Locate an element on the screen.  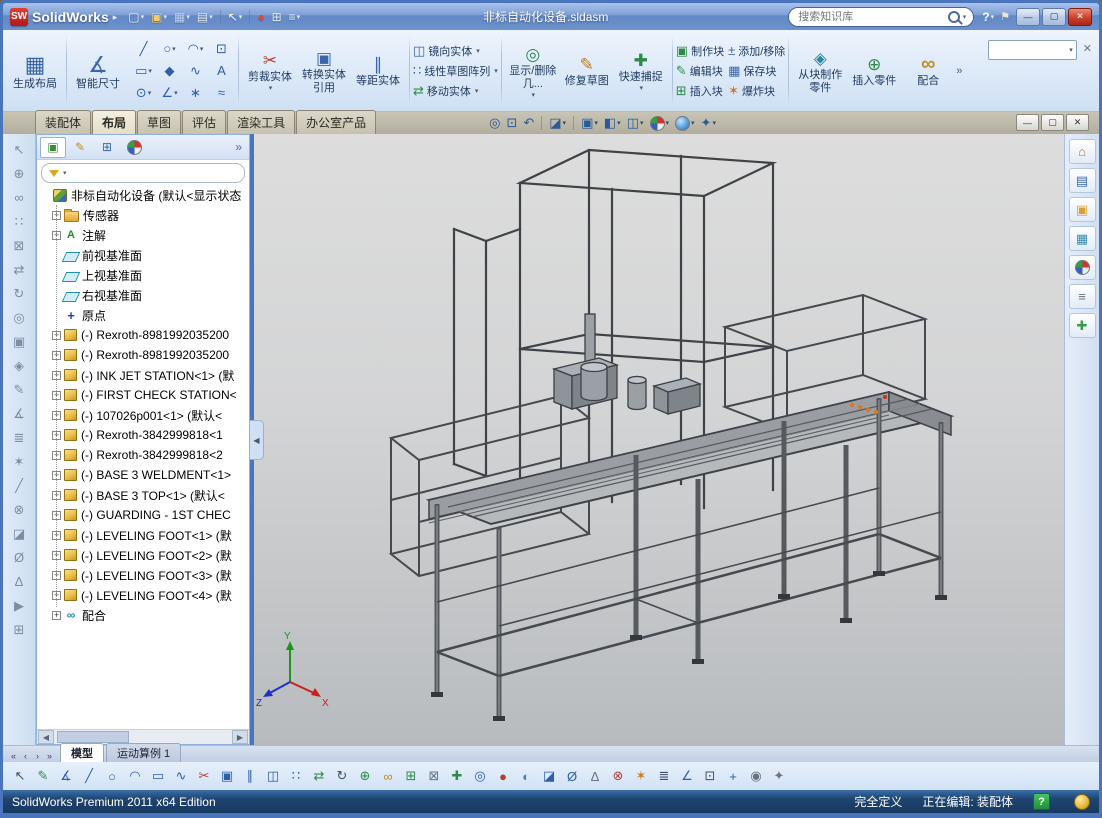
hide-show-button: ◎ is located at coordinates (480, 776).